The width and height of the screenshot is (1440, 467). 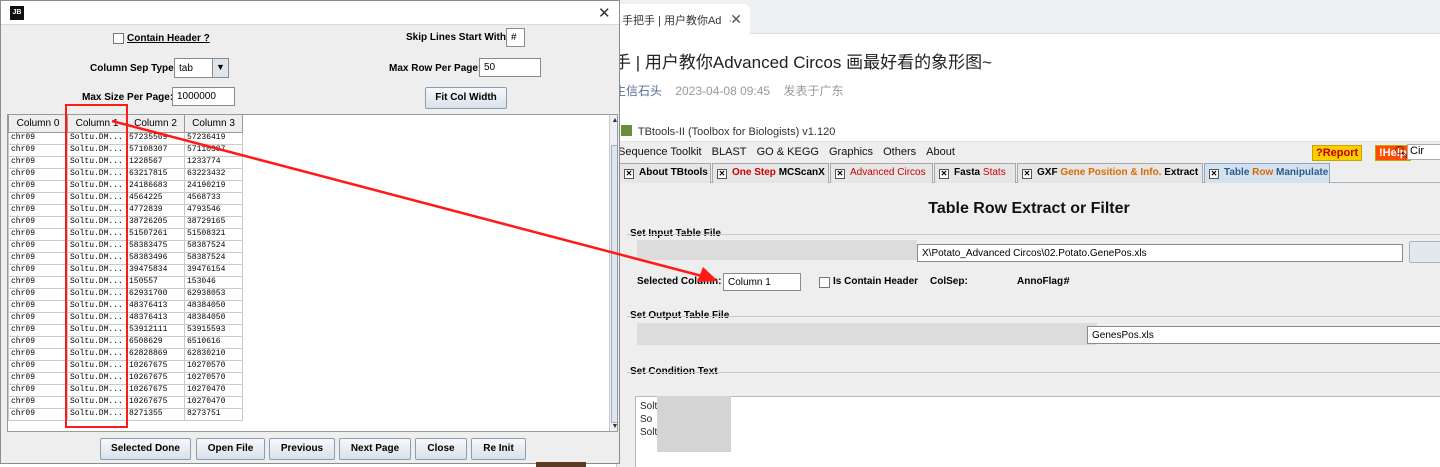 I want to click on arrow-line, so click(x=407, y=198).